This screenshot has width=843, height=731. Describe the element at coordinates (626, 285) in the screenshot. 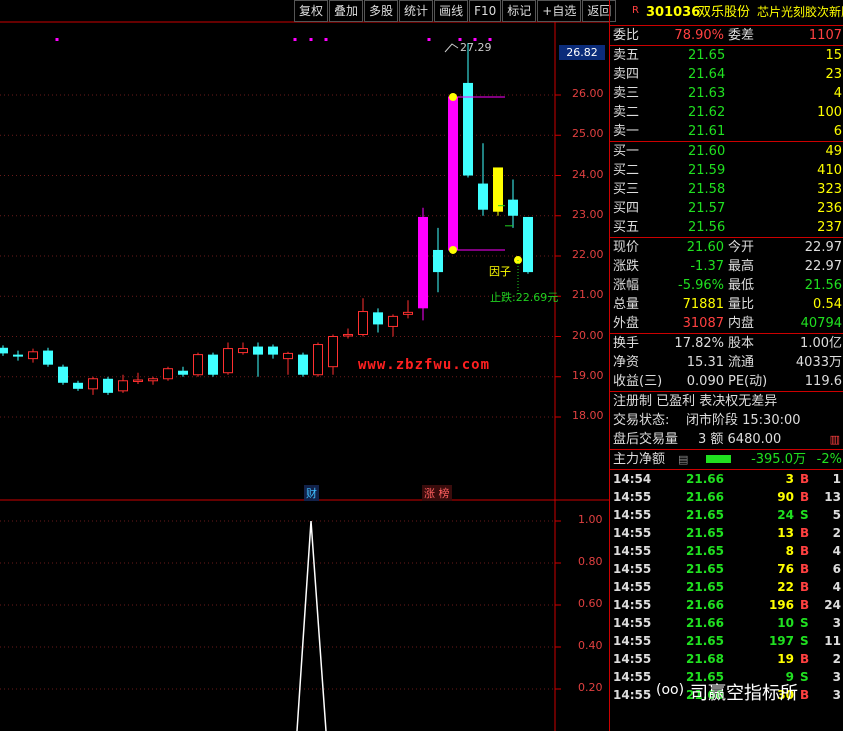

I see `stat-label: 涨幅` at that location.